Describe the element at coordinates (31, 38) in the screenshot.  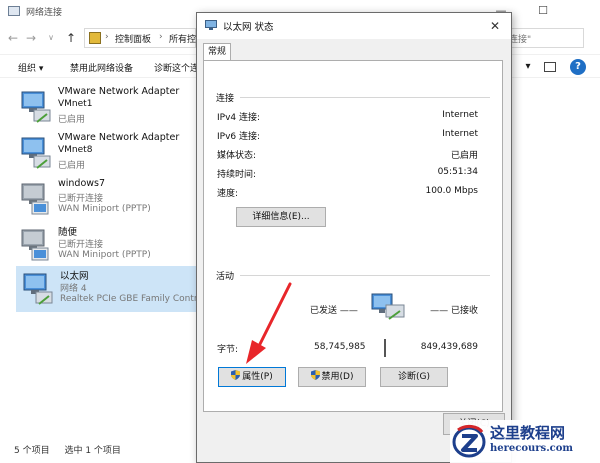
I see `forward-arrow-icon: →` at that location.